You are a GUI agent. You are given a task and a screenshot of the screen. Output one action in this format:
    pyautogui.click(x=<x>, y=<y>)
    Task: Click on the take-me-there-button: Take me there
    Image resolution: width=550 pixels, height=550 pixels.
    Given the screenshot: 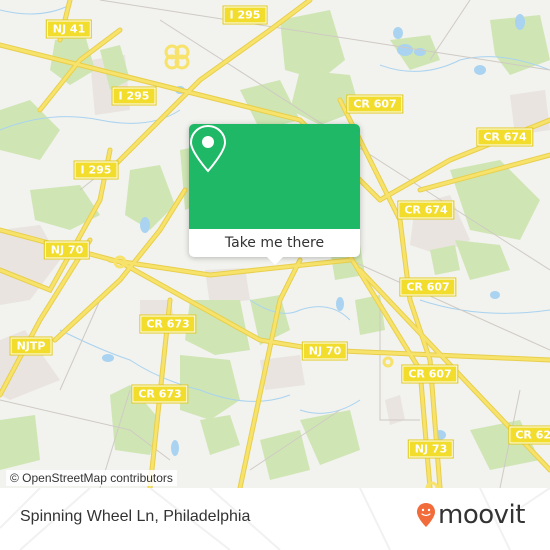 What is the action you would take?
    pyautogui.click(x=274, y=243)
    